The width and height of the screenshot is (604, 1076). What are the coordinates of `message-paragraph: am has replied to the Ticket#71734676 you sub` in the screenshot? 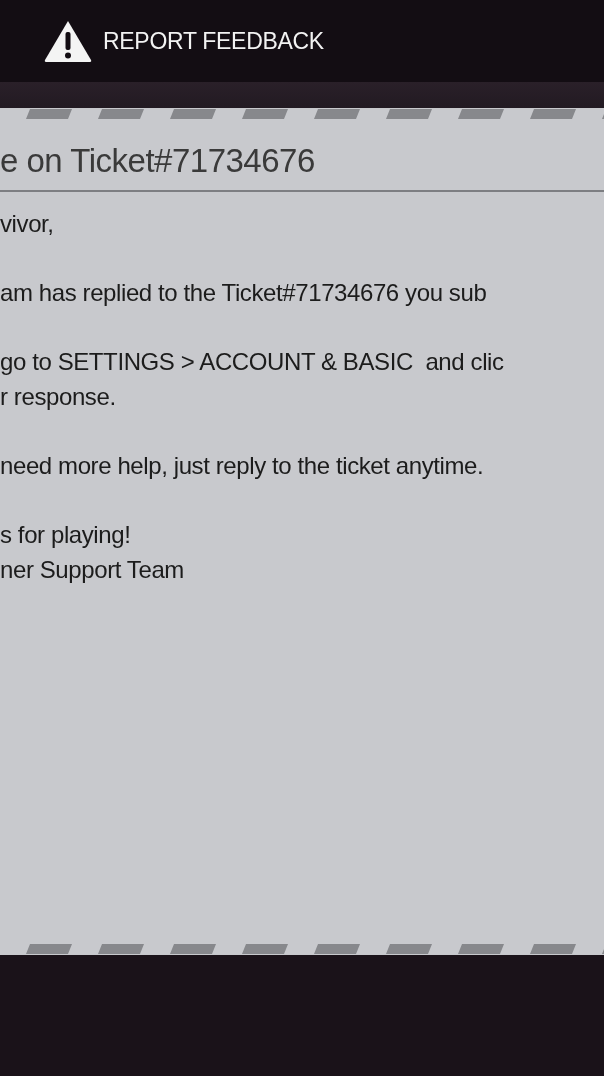 It's located at (243, 293).